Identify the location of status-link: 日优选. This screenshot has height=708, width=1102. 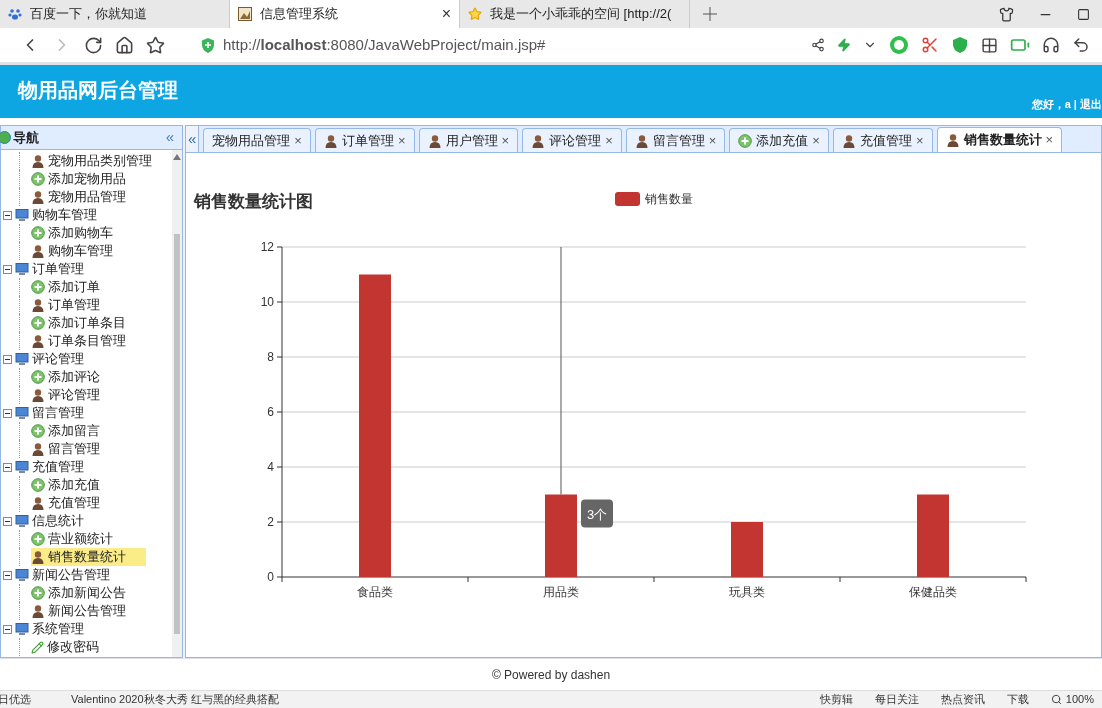
(15, 699).